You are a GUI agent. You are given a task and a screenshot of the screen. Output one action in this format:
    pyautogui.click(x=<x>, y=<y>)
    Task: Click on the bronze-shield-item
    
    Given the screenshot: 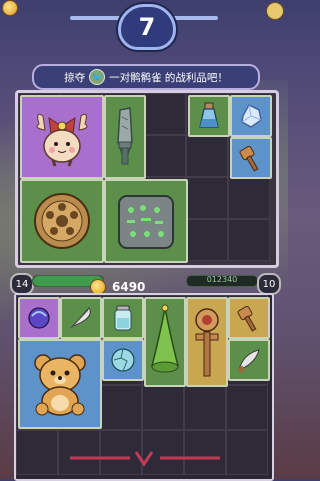 What is the action you would take?
    pyautogui.click(x=62, y=221)
    